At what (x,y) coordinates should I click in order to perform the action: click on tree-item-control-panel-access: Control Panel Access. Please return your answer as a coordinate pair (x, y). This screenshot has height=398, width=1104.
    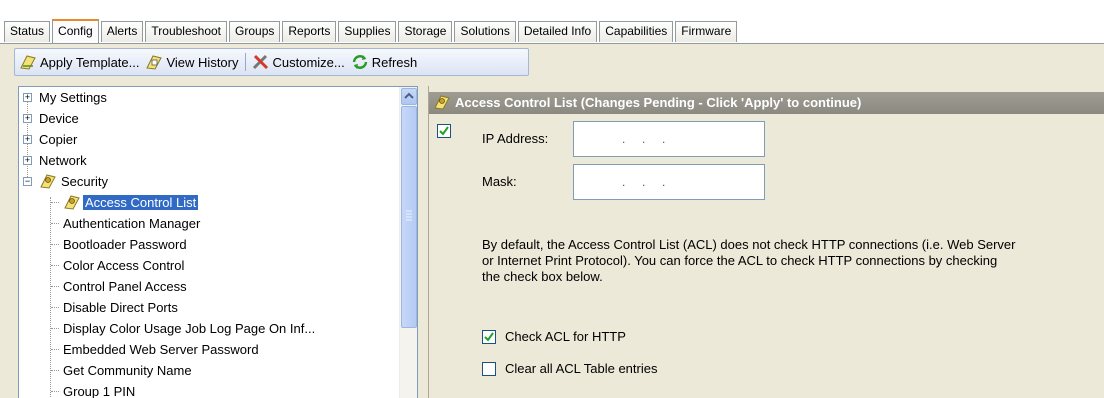
    Looking at the image, I should click on (119, 286).